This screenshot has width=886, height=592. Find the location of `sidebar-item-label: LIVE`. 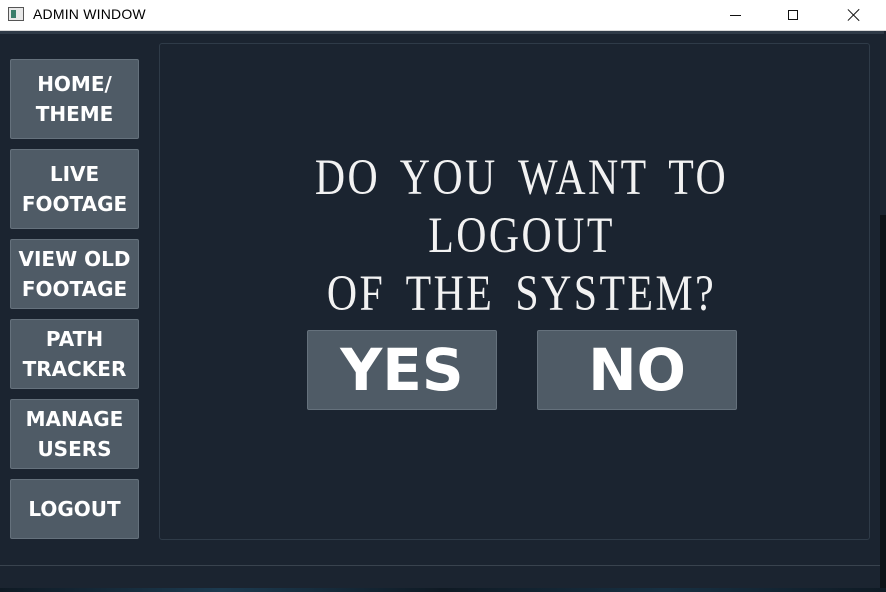

sidebar-item-label: LIVE is located at coordinates (74, 174).